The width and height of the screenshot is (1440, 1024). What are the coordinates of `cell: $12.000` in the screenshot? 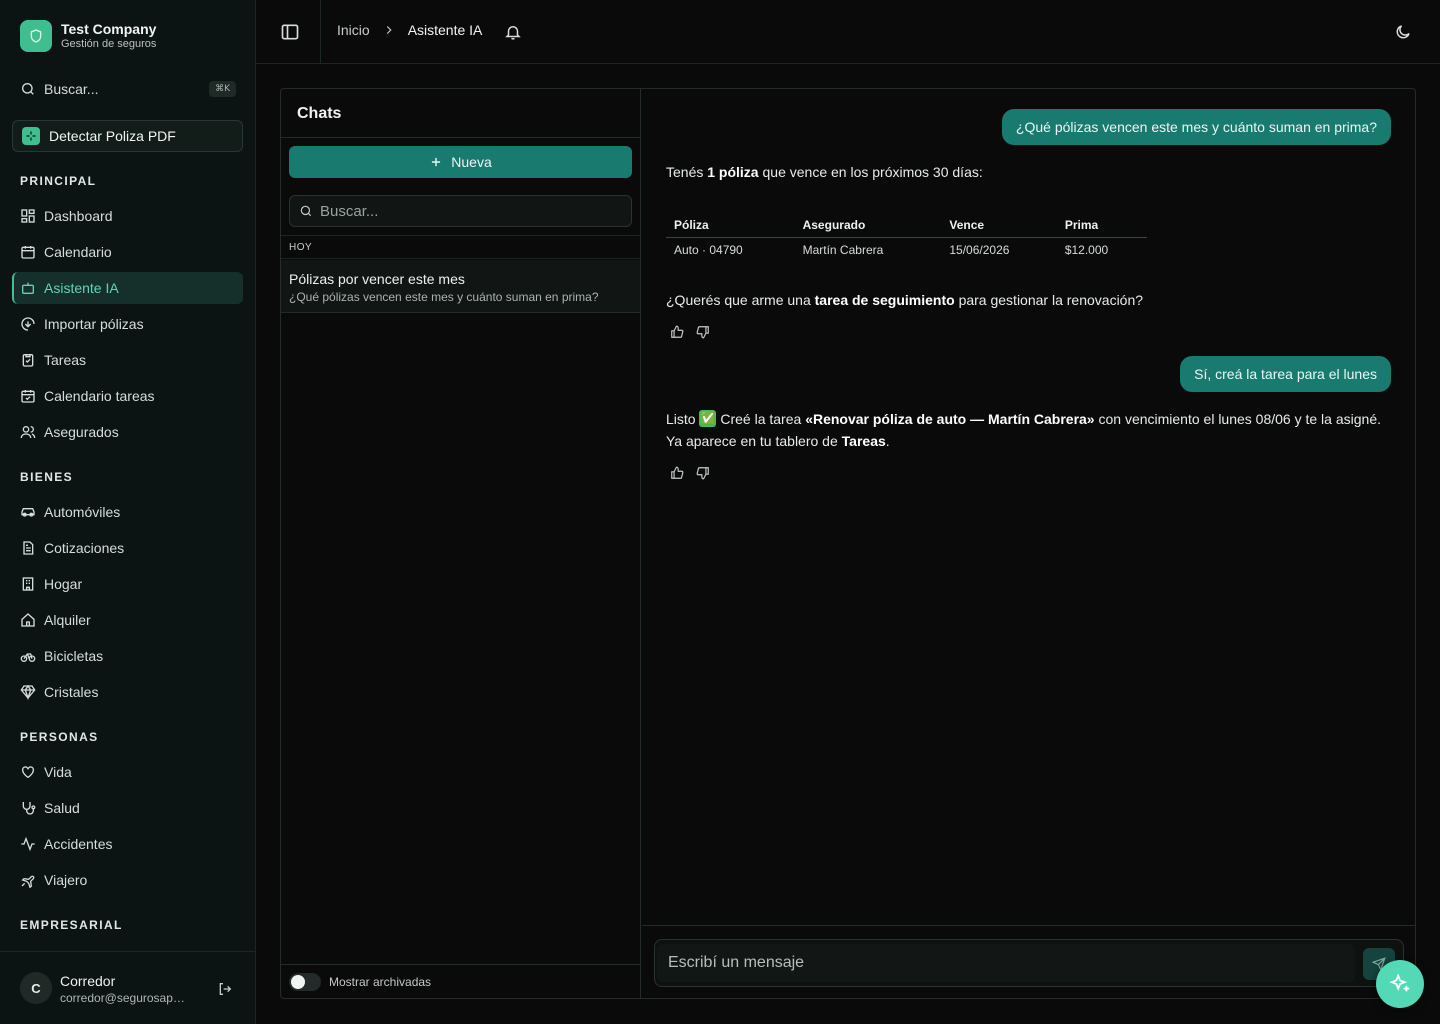 It's located at (1086, 250).